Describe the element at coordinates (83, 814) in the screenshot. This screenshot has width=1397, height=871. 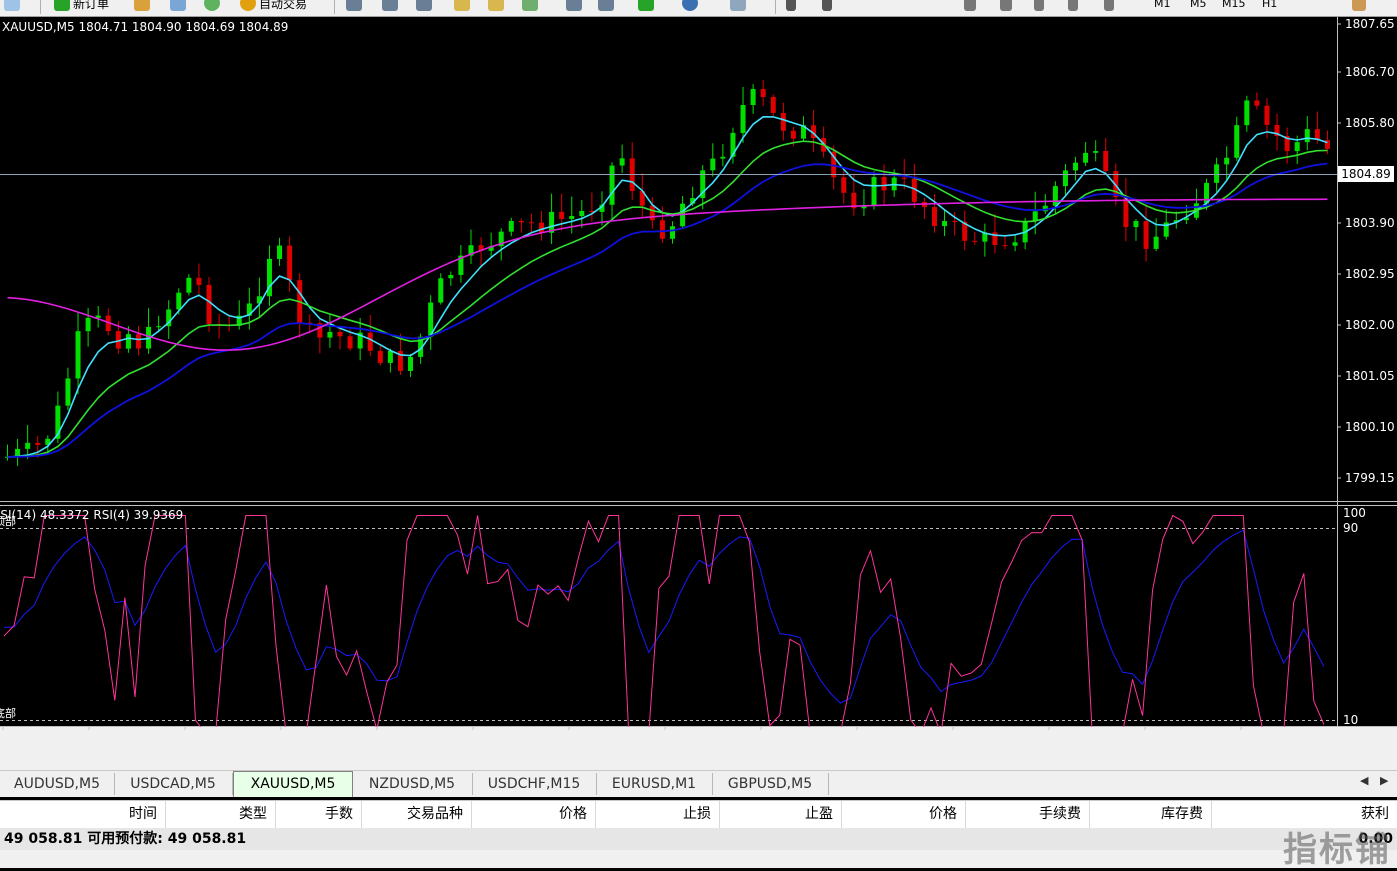
I see `col-time: 时间` at that location.